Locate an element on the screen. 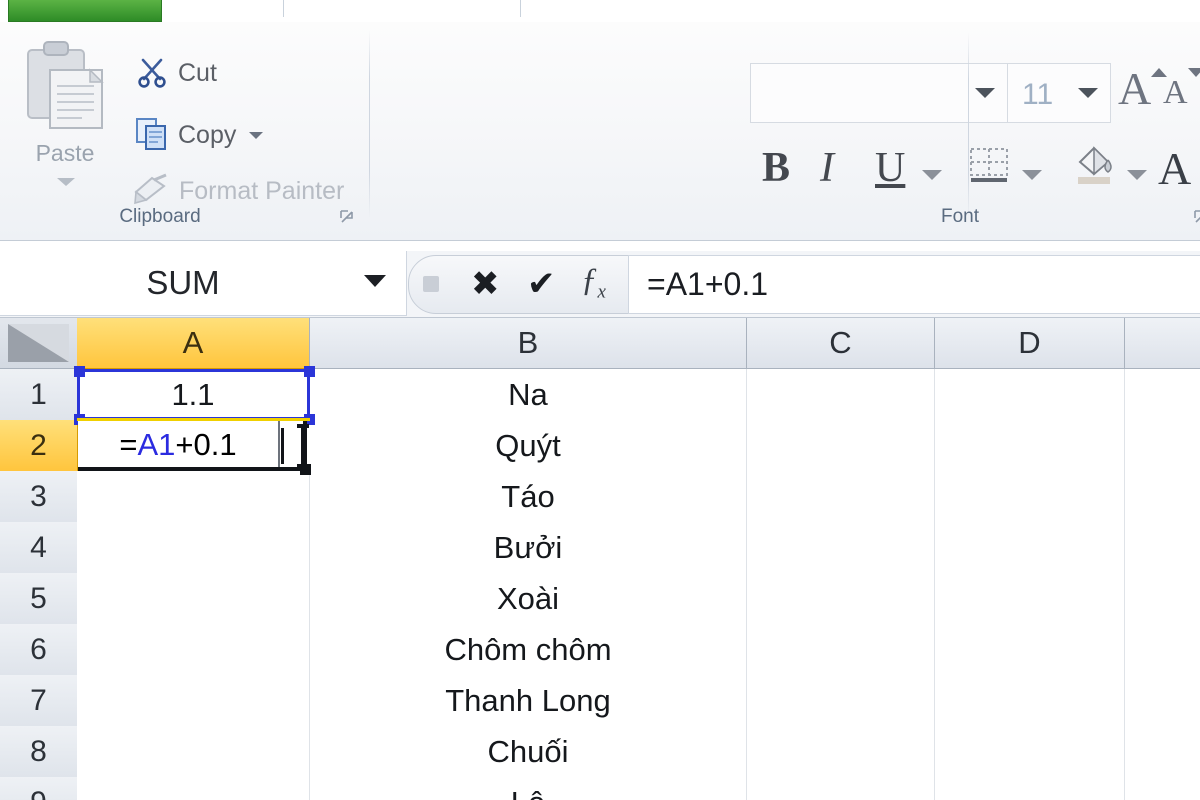 This screenshot has width=1200, height=800. row-header-4: 4 is located at coordinates (39, 548).